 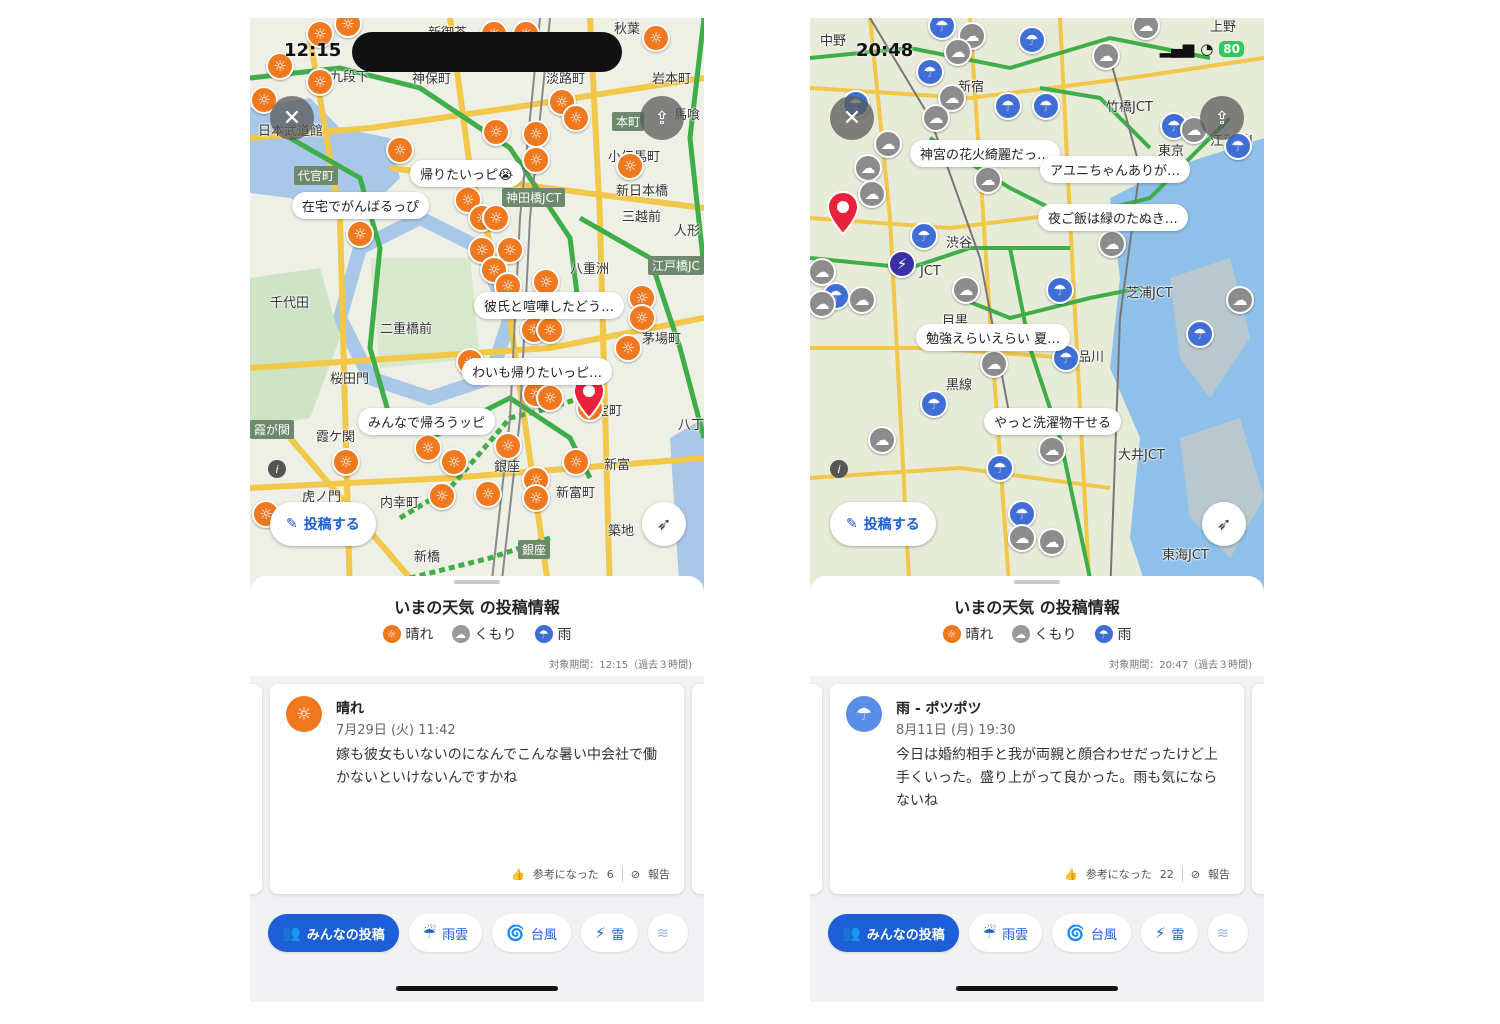 I want to click on post-bubble: 在宅でがんばるっぴ, so click(x=361, y=205).